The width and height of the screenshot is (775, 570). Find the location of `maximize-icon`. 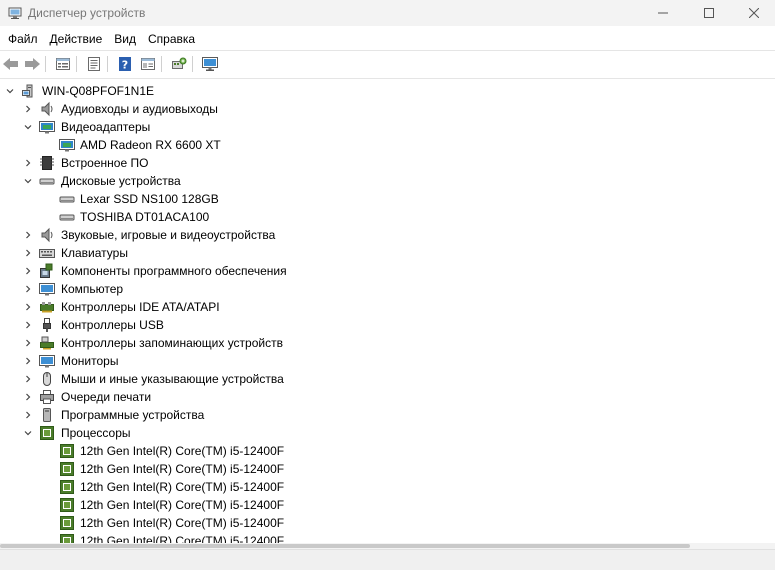

maximize-icon is located at coordinates (709, 13).